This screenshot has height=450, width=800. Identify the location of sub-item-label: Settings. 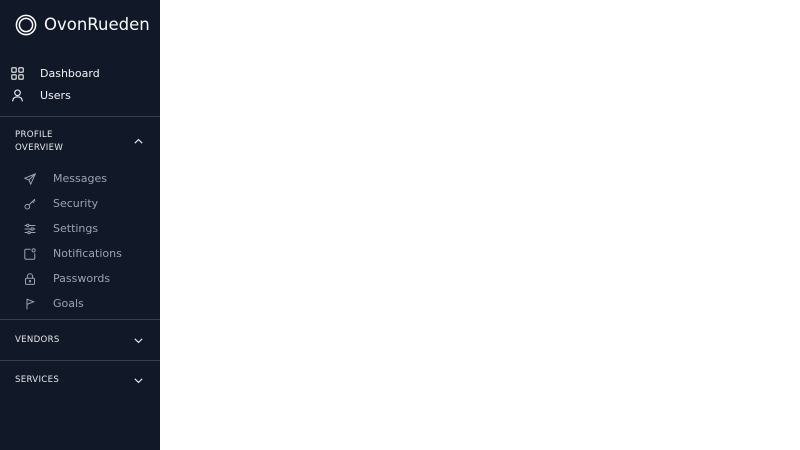
(76, 228).